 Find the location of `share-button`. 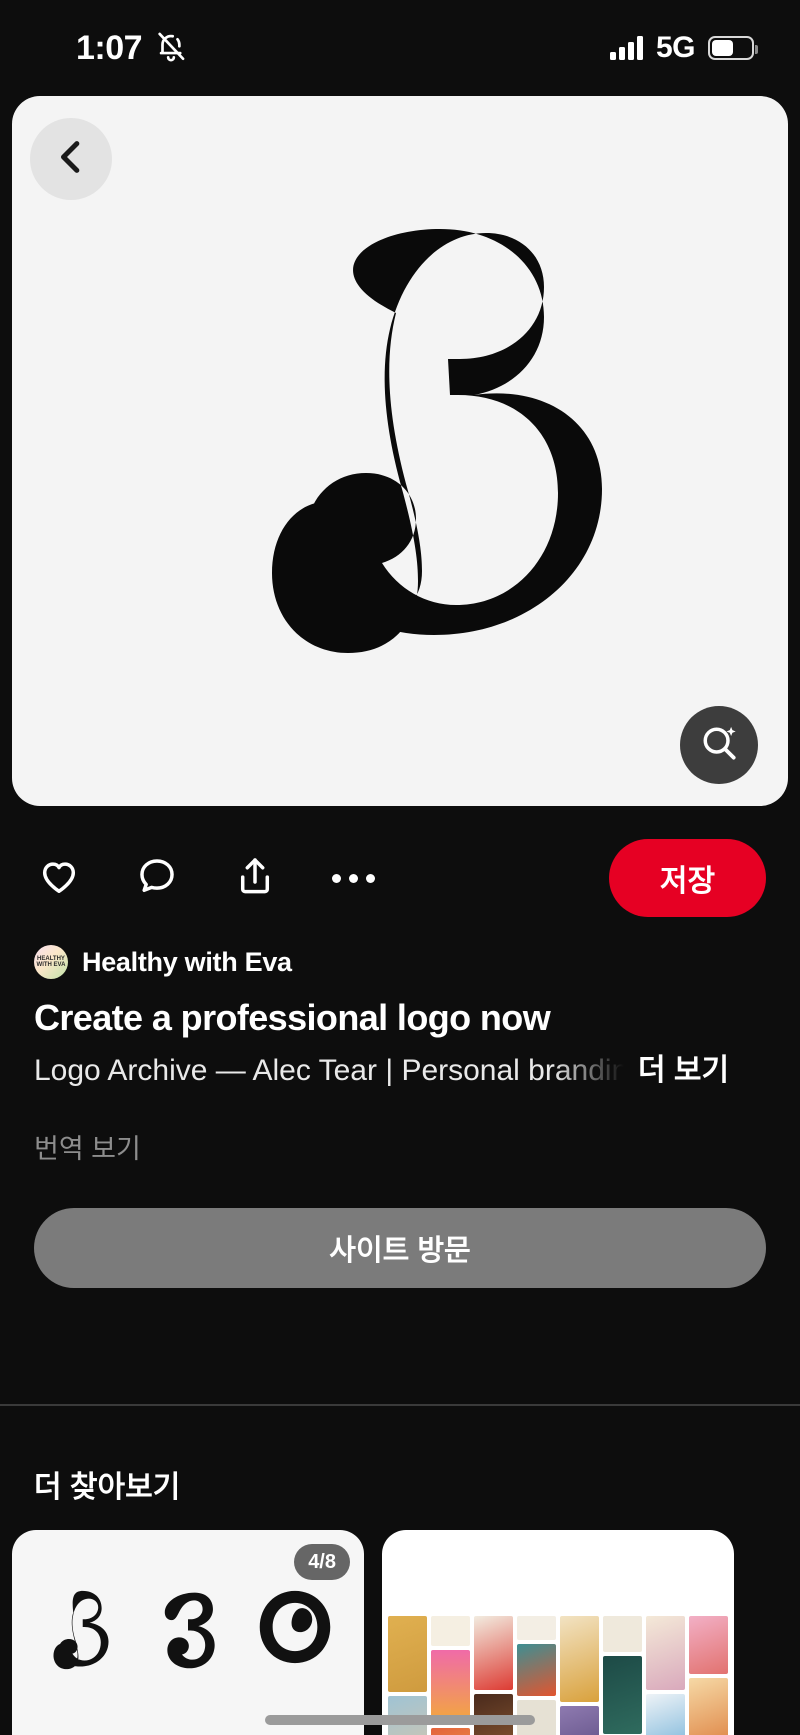

share-button is located at coordinates (255, 878).